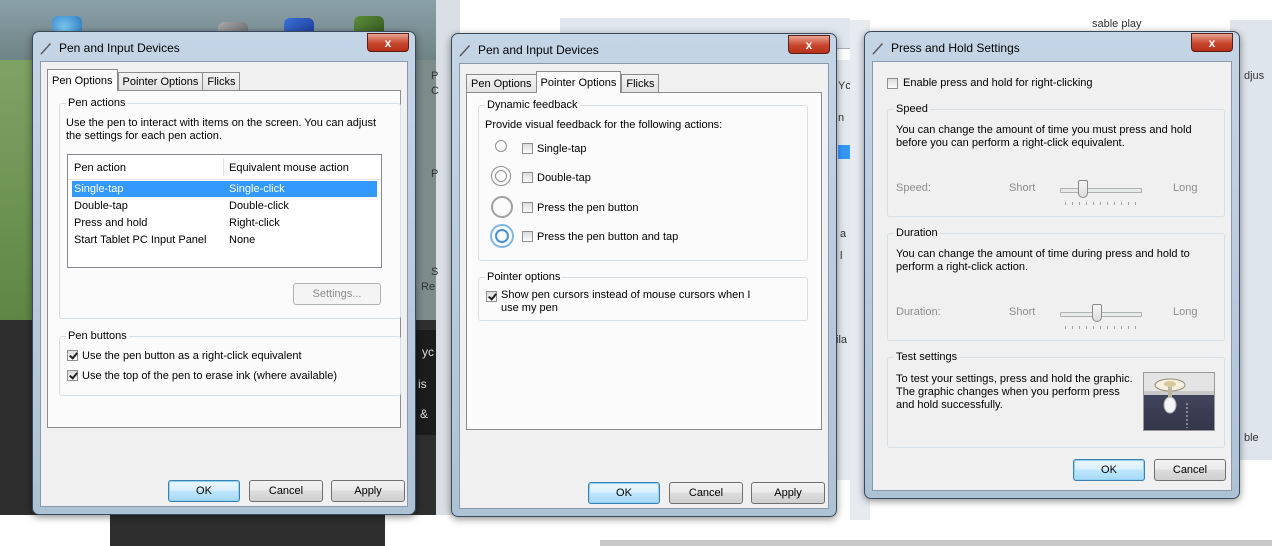  I want to click on white-gap, so click(410, 530).